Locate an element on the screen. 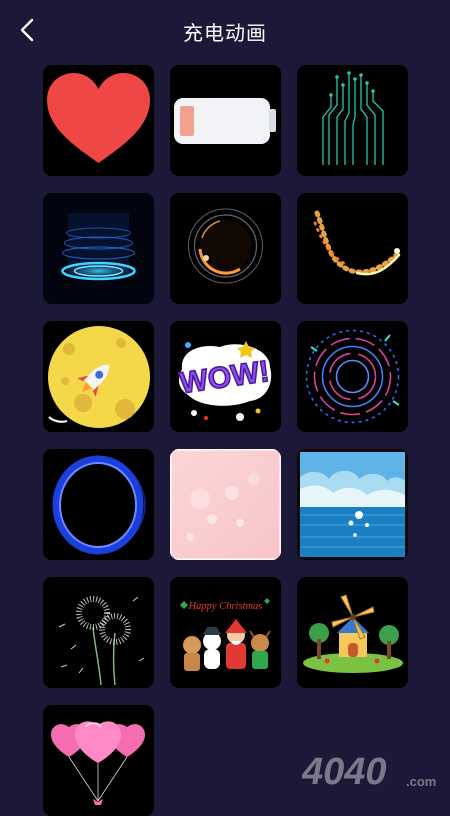 The height and width of the screenshot is (816, 450). animation-tile-windmill is located at coordinates (352, 632).